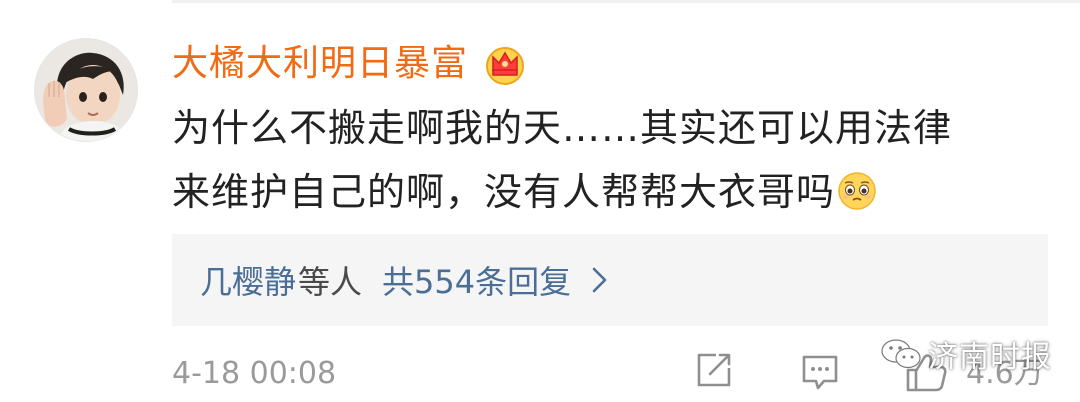  What do you see at coordinates (254, 373) in the screenshot?
I see `timestamp: 4-18 00:08` at bounding box center [254, 373].